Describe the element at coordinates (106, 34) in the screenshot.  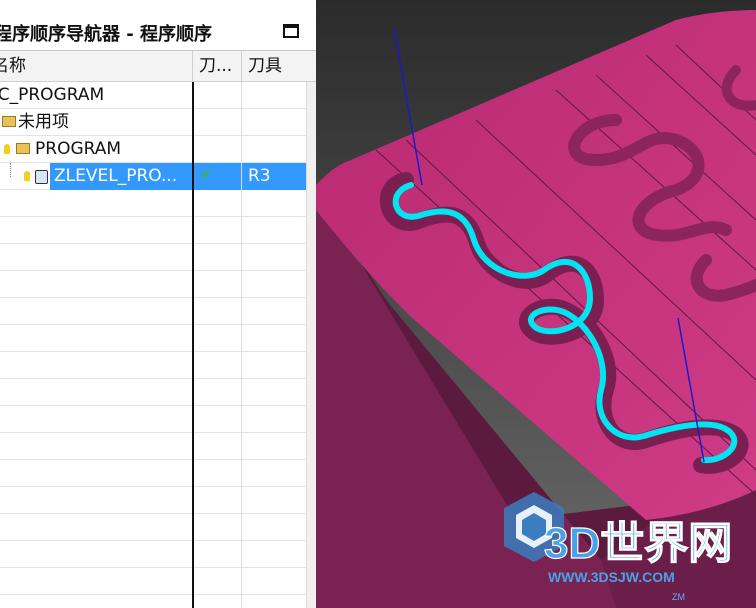
I see `navigator-title: 程序顺序导航器 - 程序顺序` at that location.